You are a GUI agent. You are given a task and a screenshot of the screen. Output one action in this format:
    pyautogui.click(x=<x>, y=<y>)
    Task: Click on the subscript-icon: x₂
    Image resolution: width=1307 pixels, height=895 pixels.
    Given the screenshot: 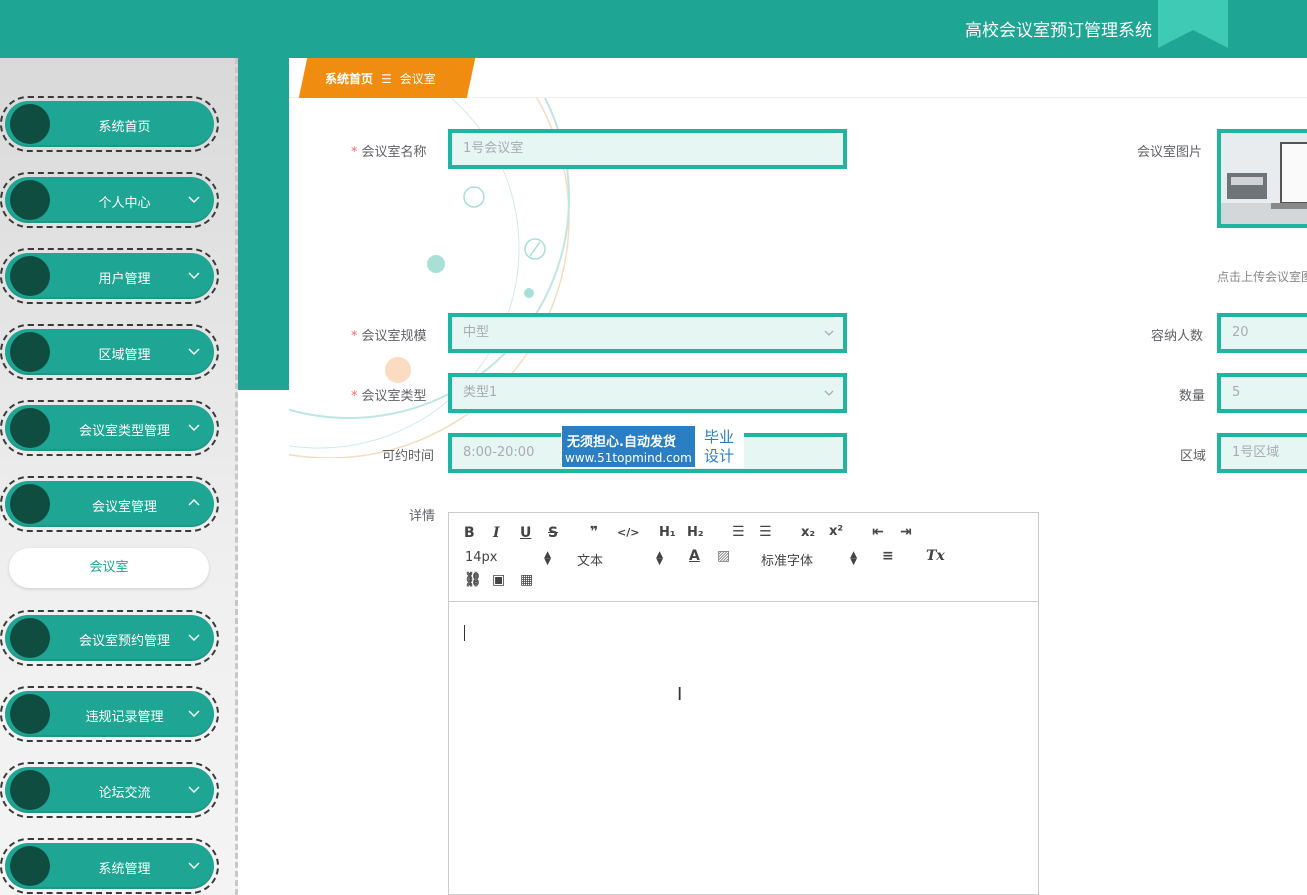 What is the action you would take?
    pyautogui.click(x=808, y=532)
    